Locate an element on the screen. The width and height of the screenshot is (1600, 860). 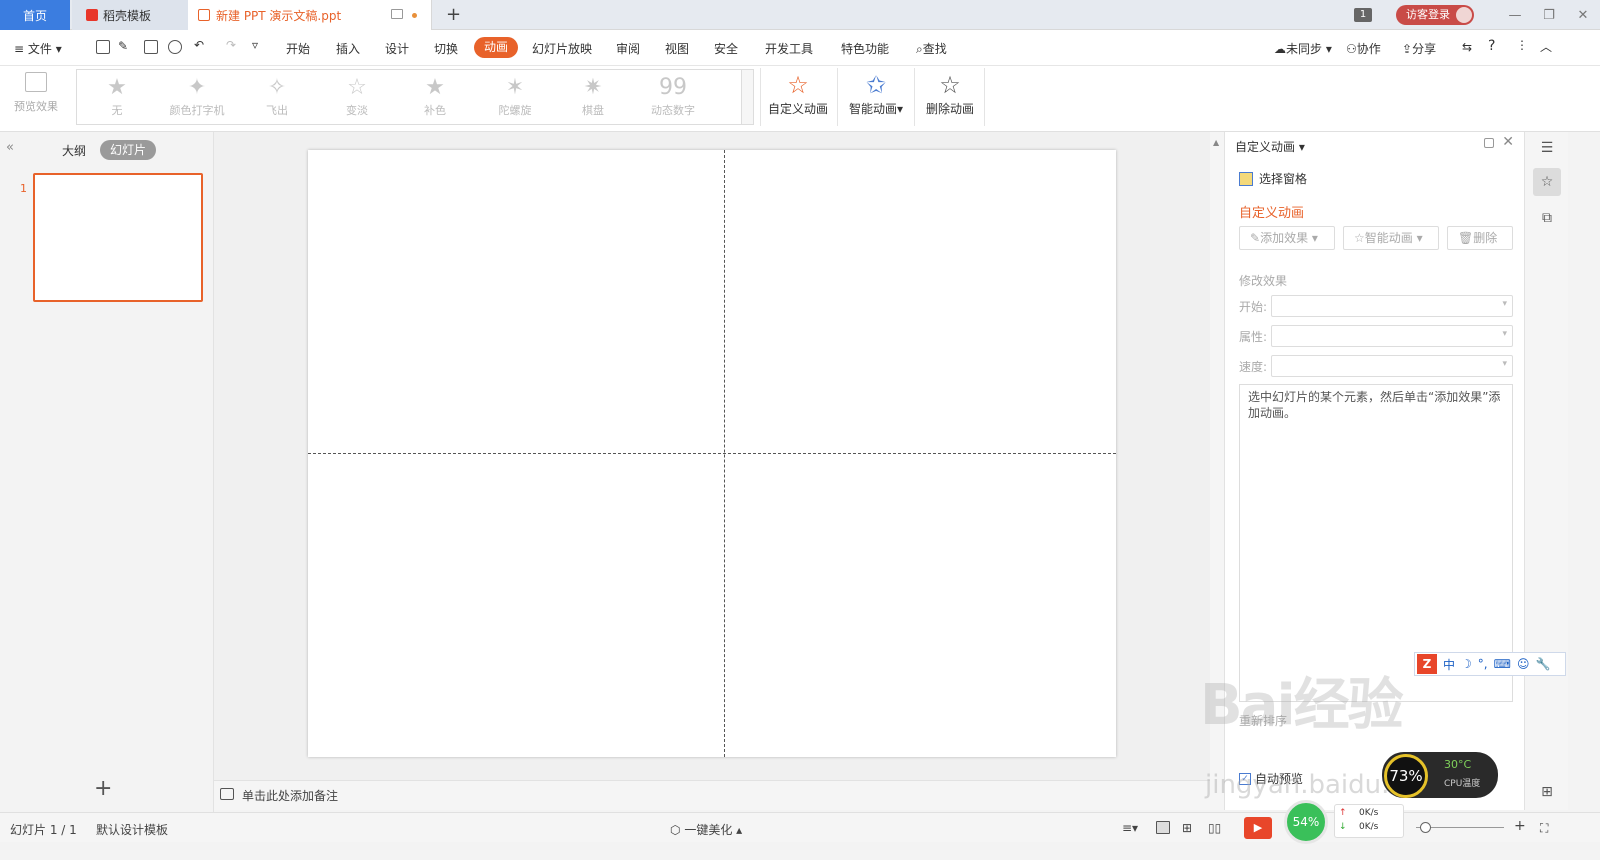
cpu-gauge-widget: 73% 30°C CPU温度 is located at coordinates (1440, 775).